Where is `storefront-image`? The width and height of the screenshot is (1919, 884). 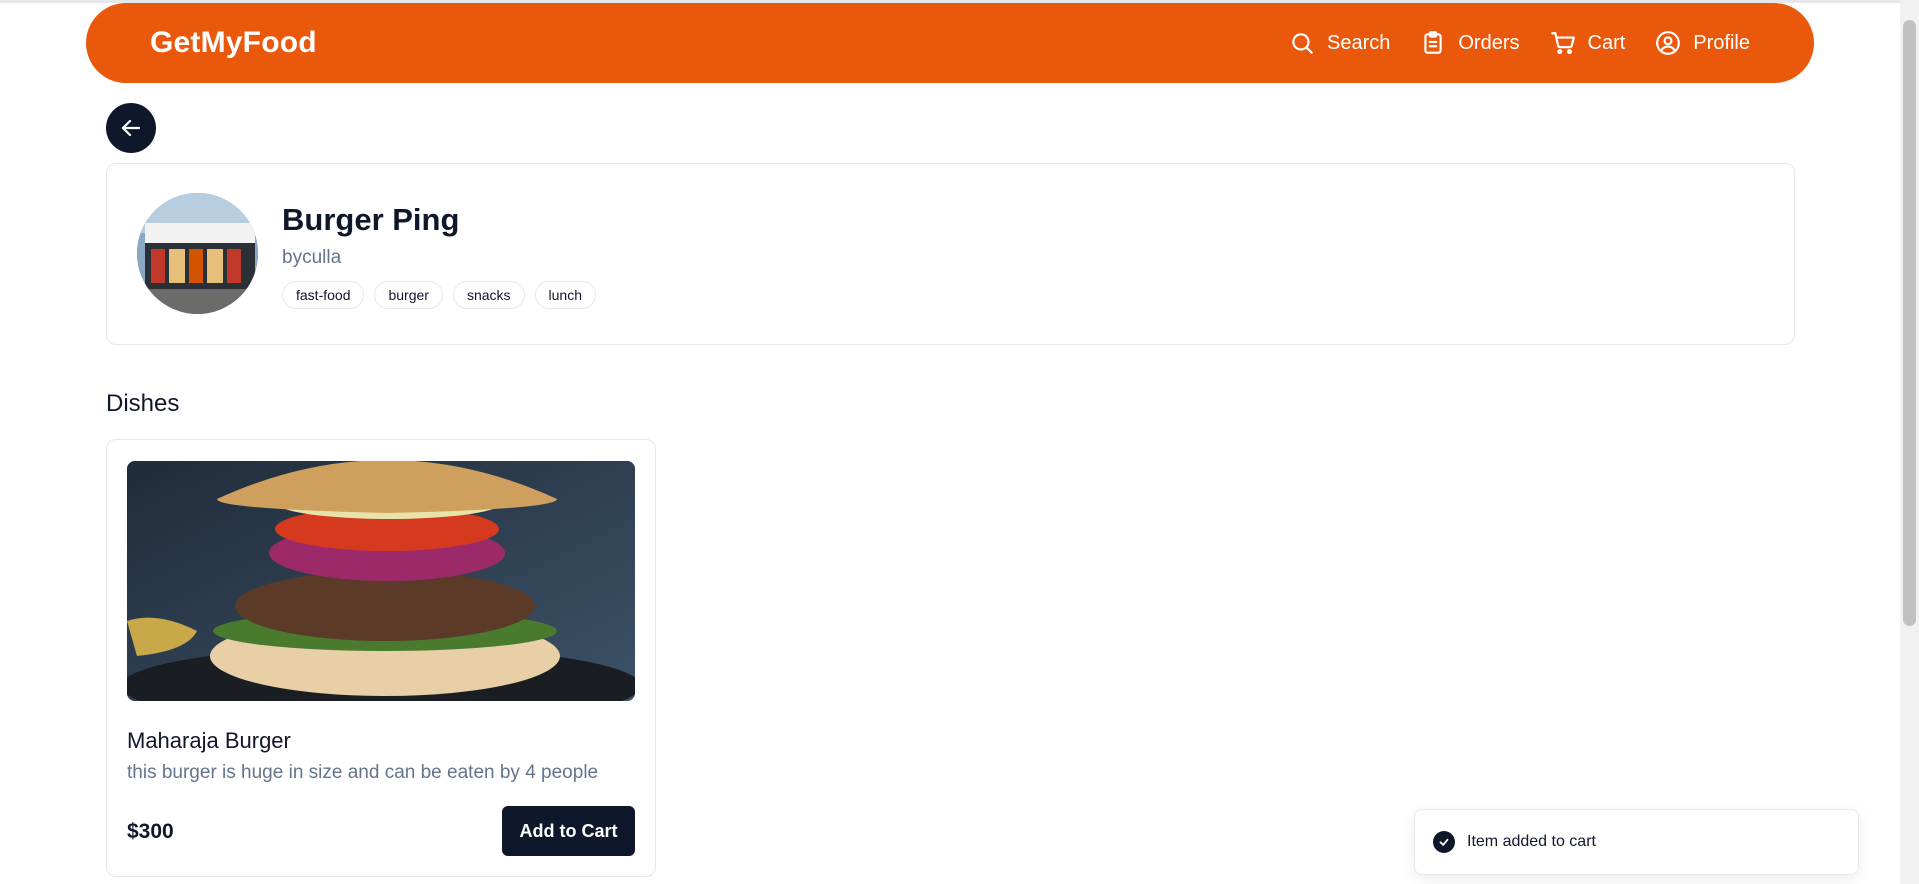
storefront-image is located at coordinates (197, 253).